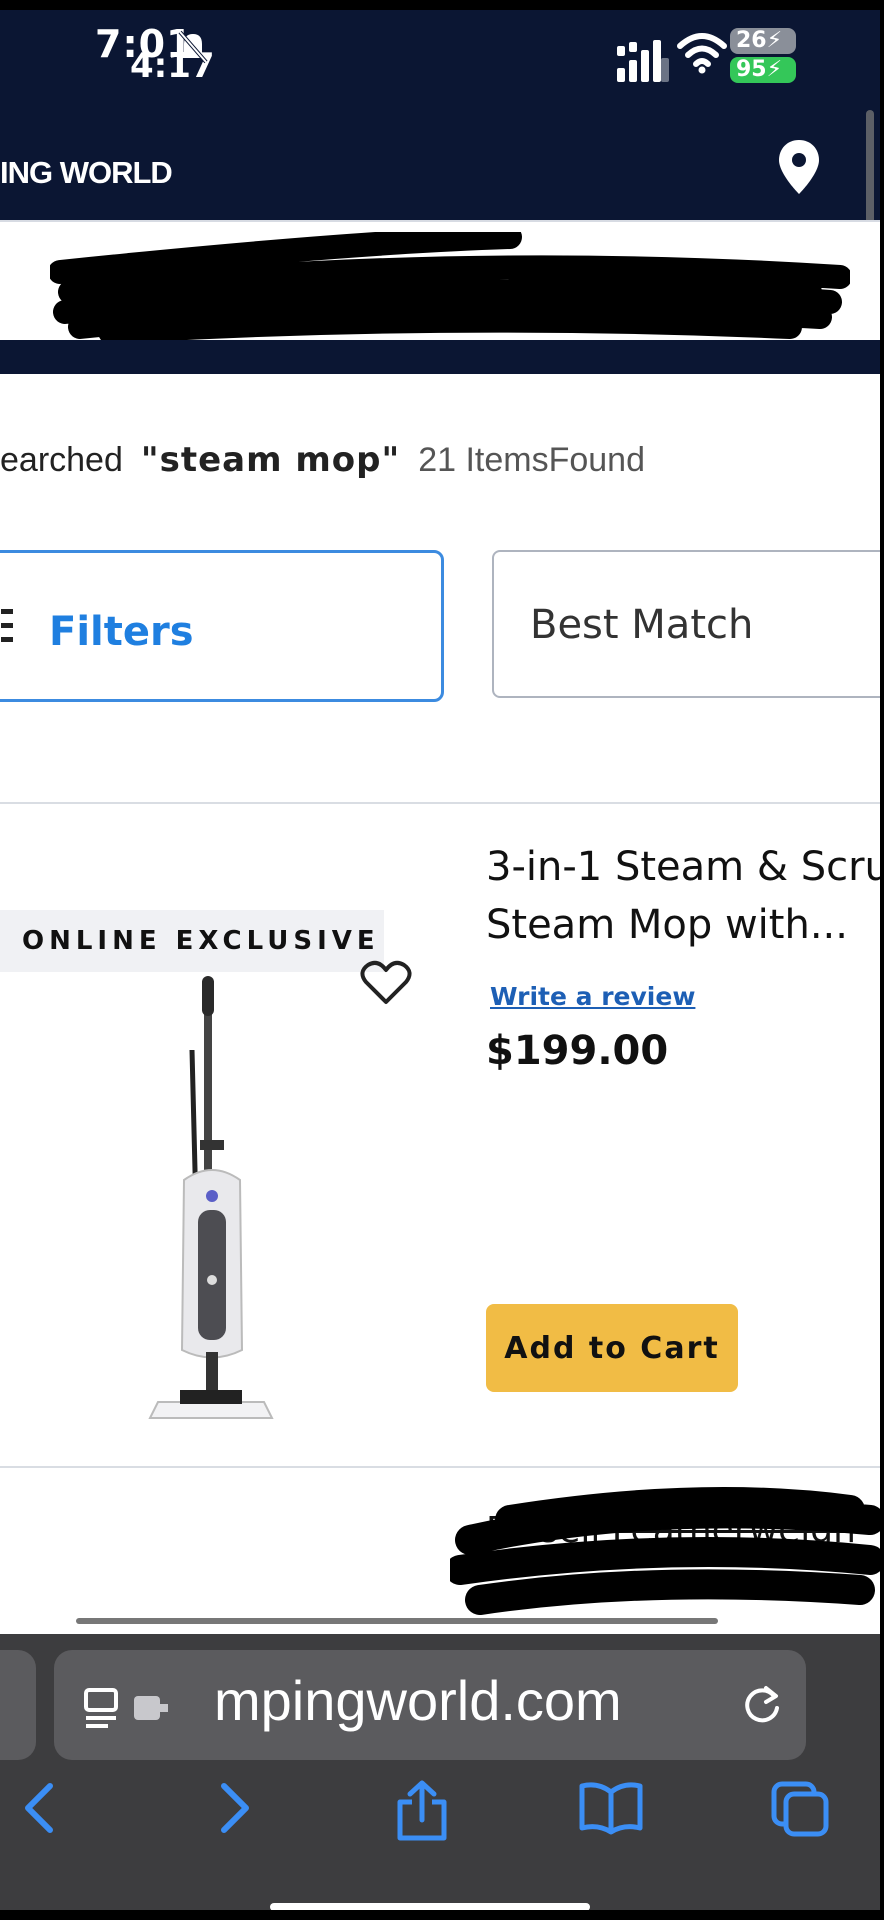 The image size is (884, 1920). I want to click on forward-arrow-icon, so click(234, 1808).